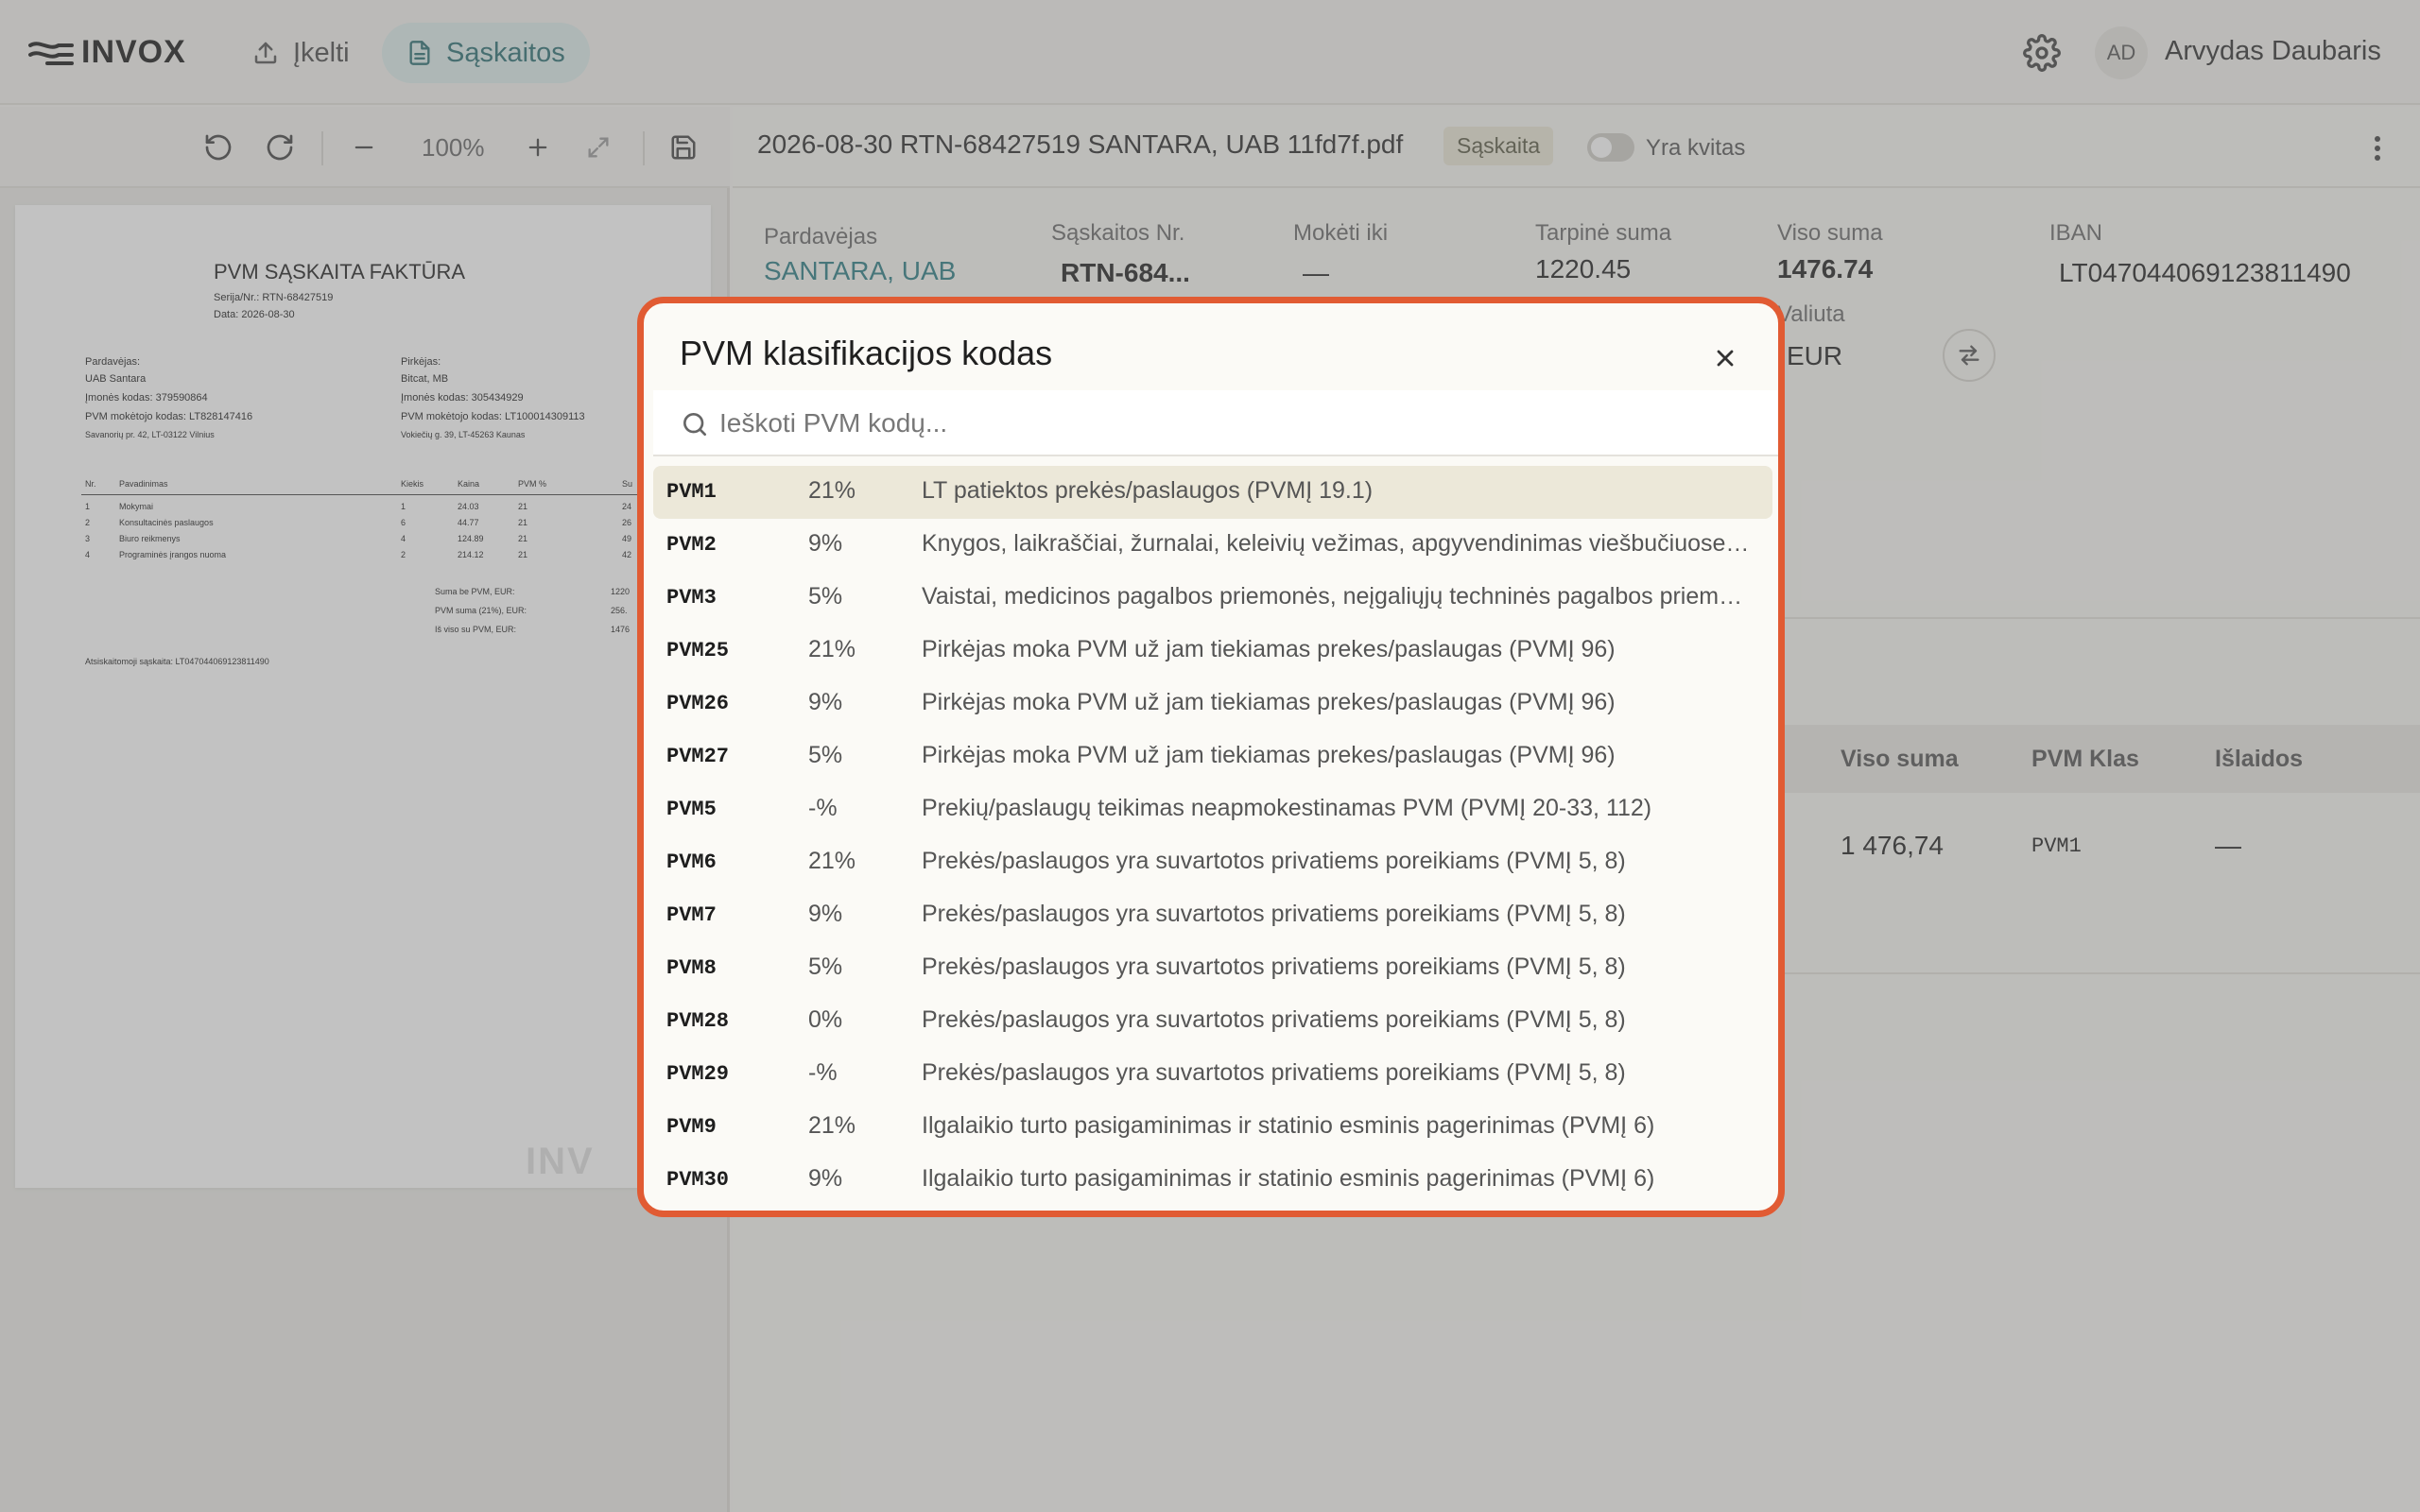 The width and height of the screenshot is (2420, 1512). Describe the element at coordinates (698, 756) in the screenshot. I see `vat-code: PVM27` at that location.